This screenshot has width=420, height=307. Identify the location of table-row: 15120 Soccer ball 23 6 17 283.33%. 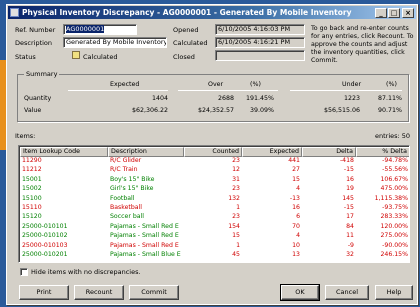
(214, 217).